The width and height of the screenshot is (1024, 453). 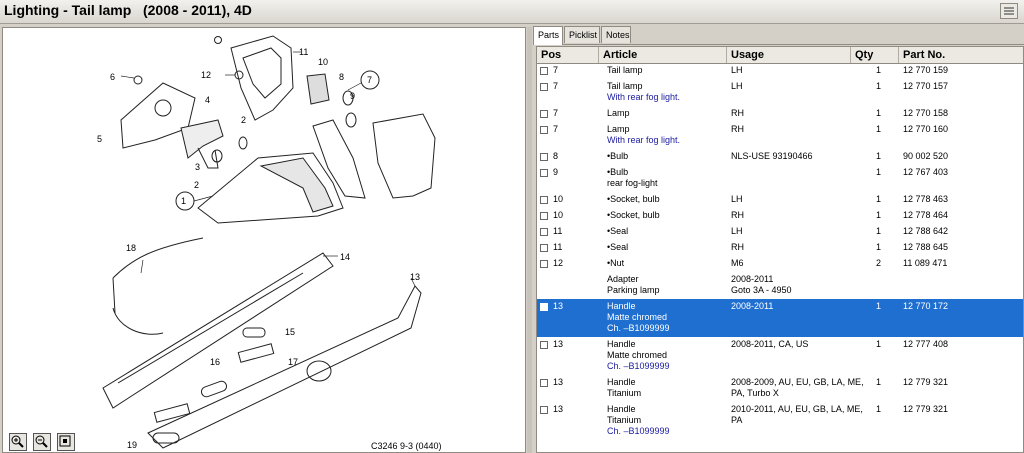 What do you see at coordinates (128, 10) in the screenshot?
I see `window-title: Lighting - Tail lamp (2008 - 2011), 4D` at bounding box center [128, 10].